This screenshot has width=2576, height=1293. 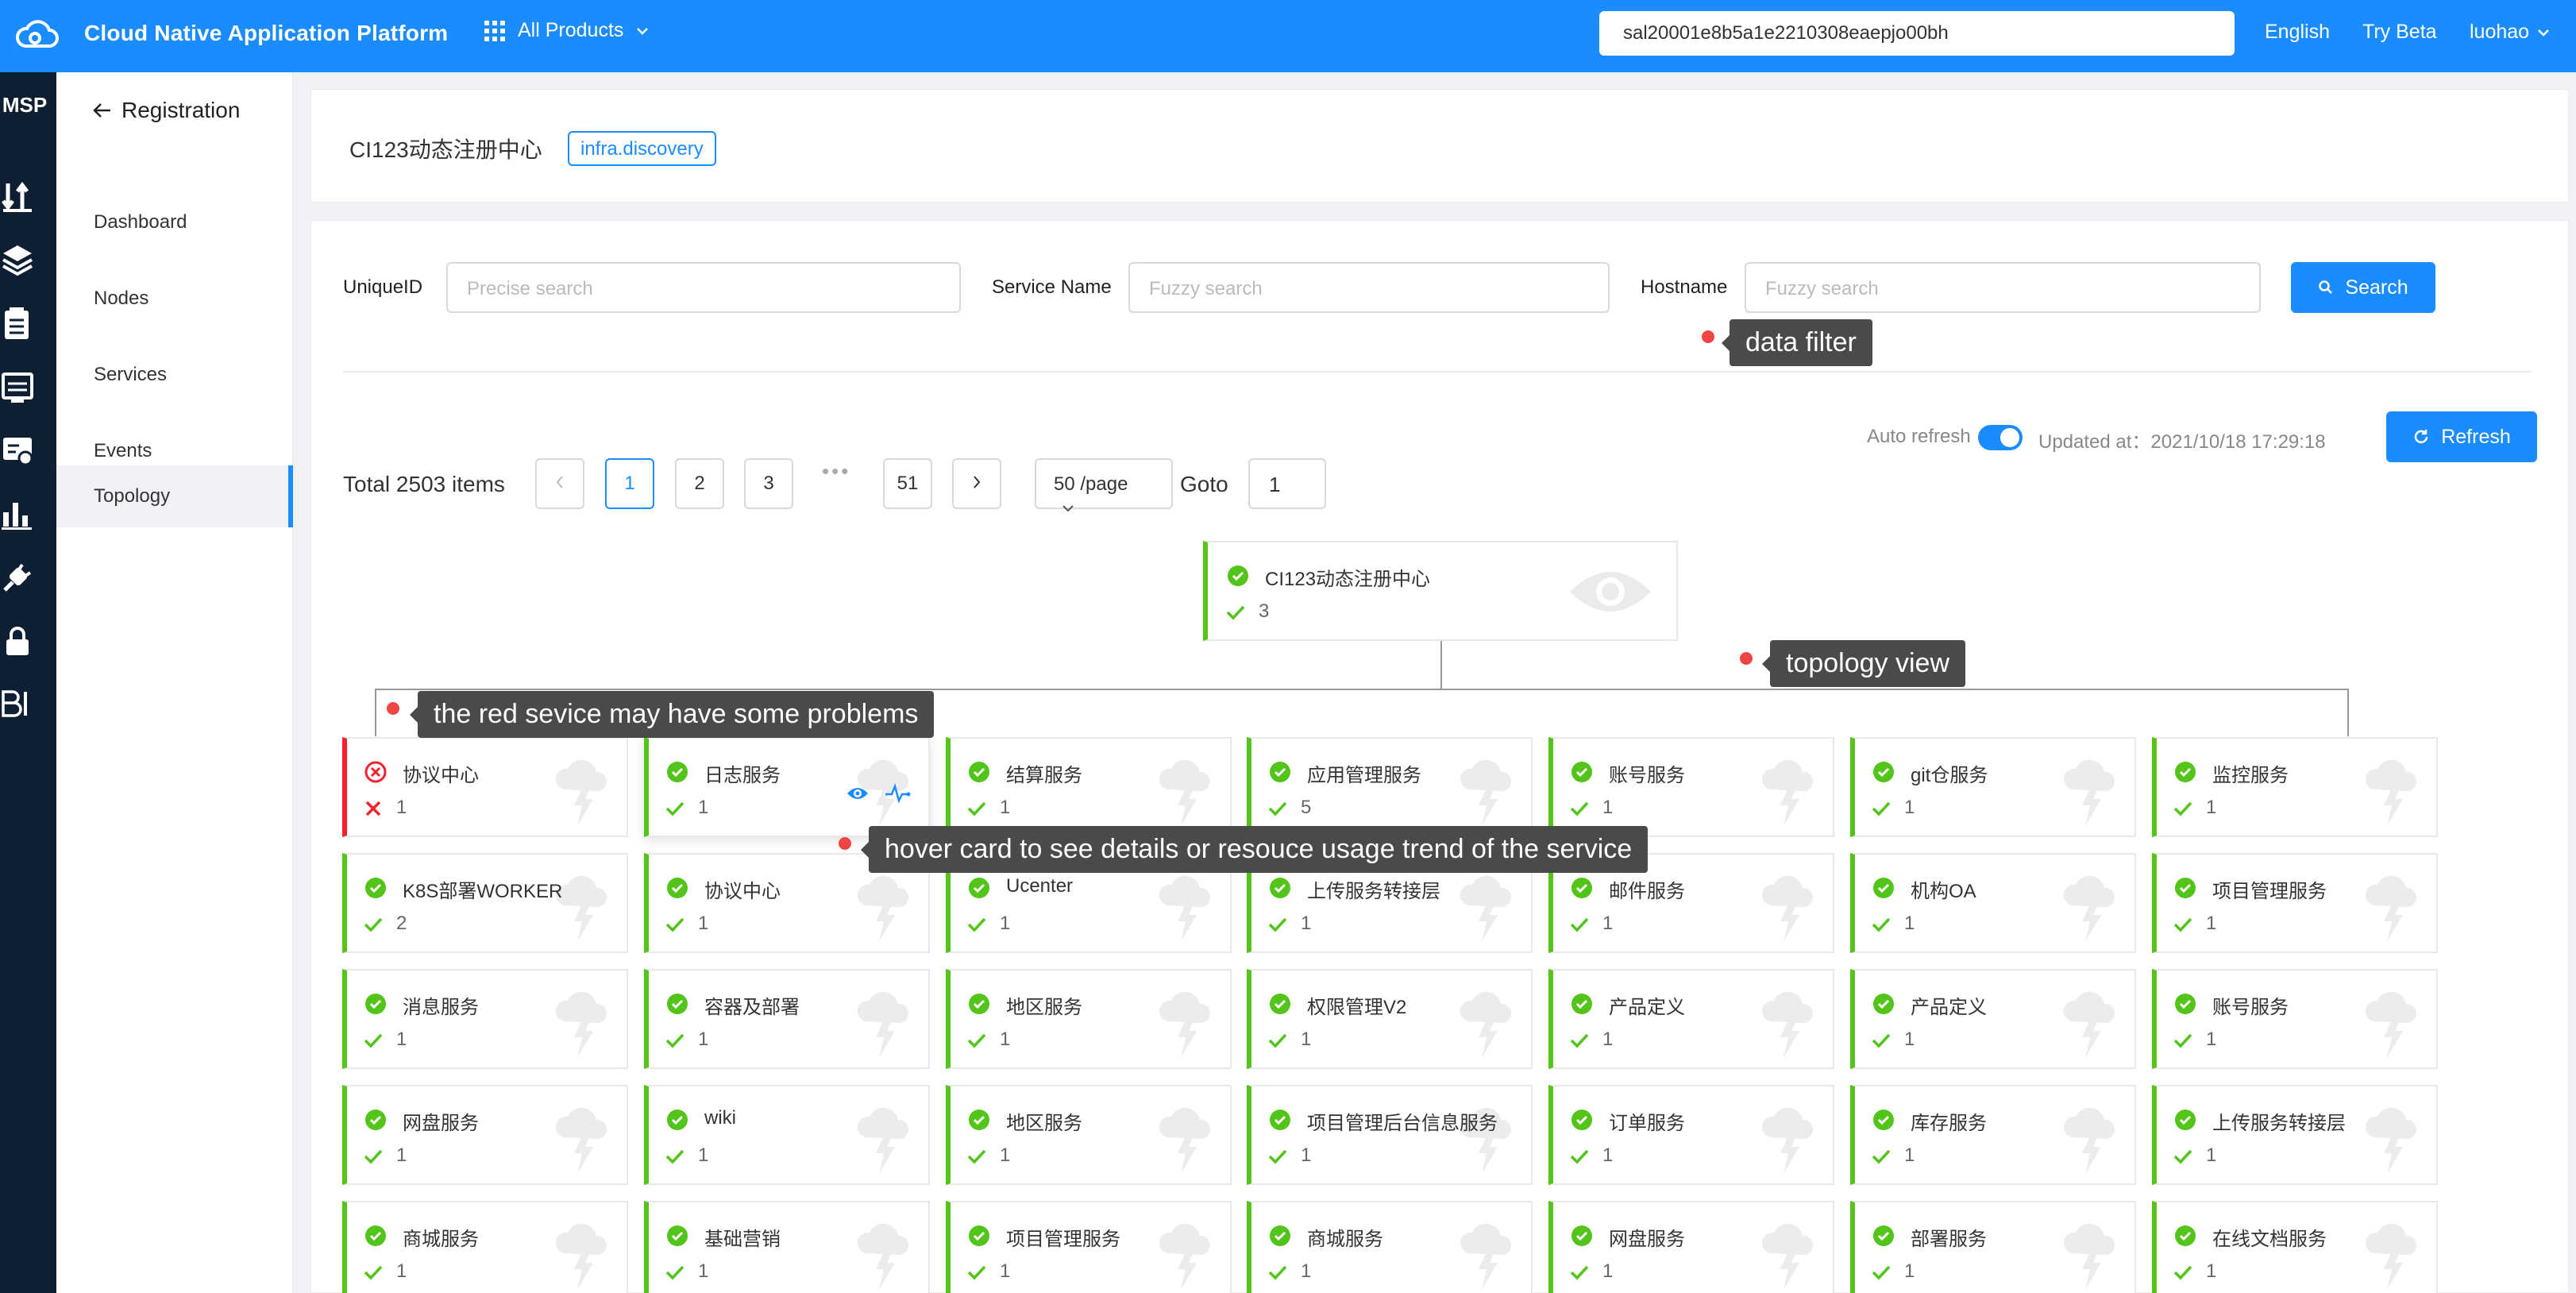 What do you see at coordinates (703, 287) in the screenshot?
I see `unique-id-input: Precise search` at bounding box center [703, 287].